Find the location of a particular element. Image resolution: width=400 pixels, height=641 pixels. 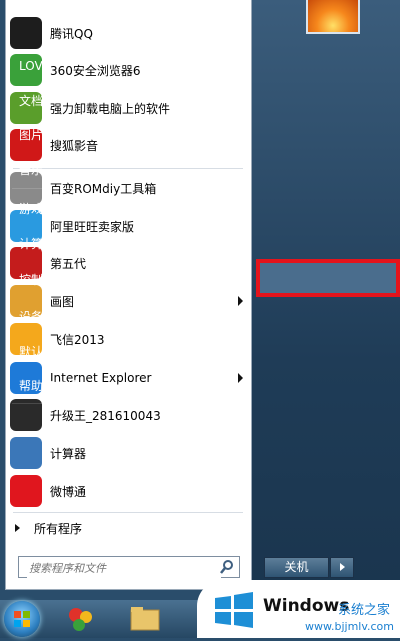

search-icon is located at coordinates (227, 567).